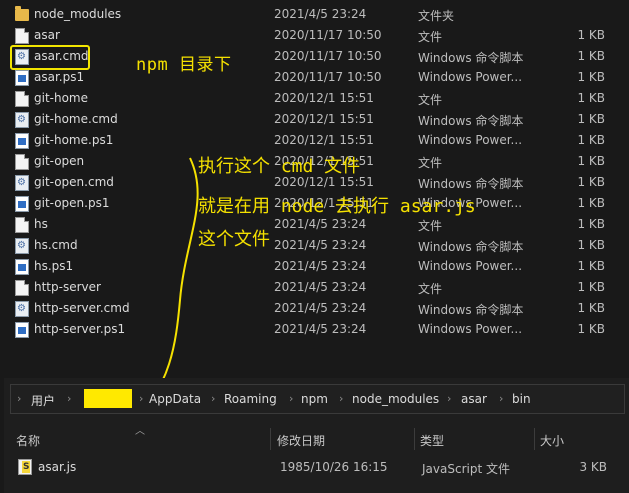 The image size is (629, 493). What do you see at coordinates (234, 239) in the screenshot?
I see `annotation-line-3: 这个文件` at bounding box center [234, 239].